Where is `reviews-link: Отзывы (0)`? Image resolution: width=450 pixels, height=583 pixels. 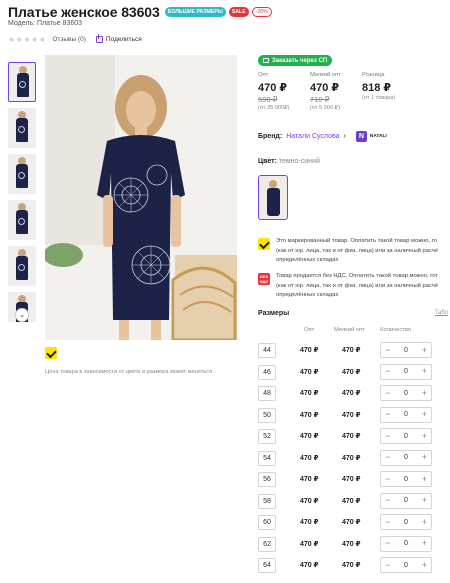
reviews-link: Отзывы (0) is located at coordinates (69, 39).